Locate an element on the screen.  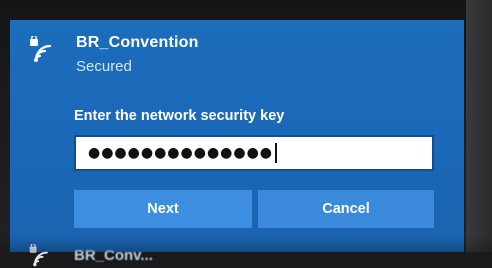
monitor-bezel is located at coordinates (479, 126).